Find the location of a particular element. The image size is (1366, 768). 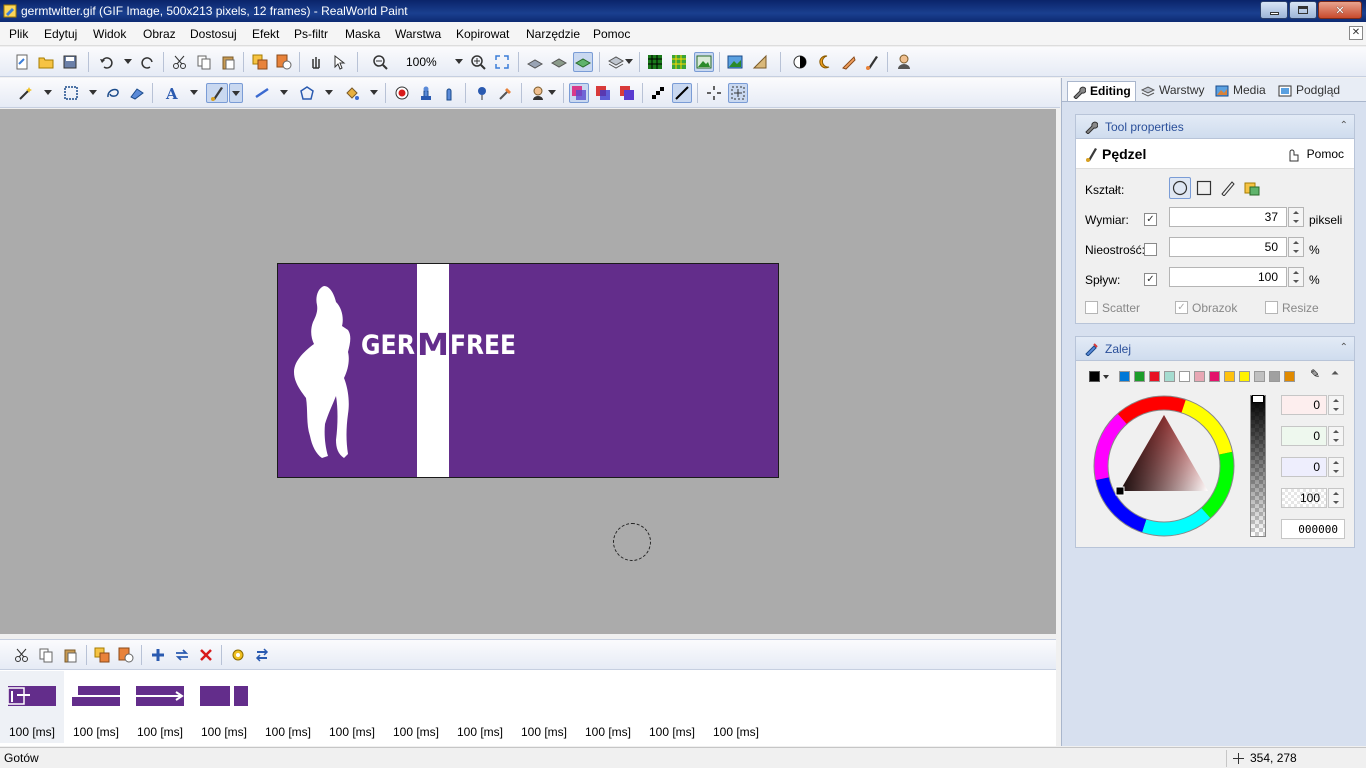

layer-flatten-icon is located at coordinates (559, 62).